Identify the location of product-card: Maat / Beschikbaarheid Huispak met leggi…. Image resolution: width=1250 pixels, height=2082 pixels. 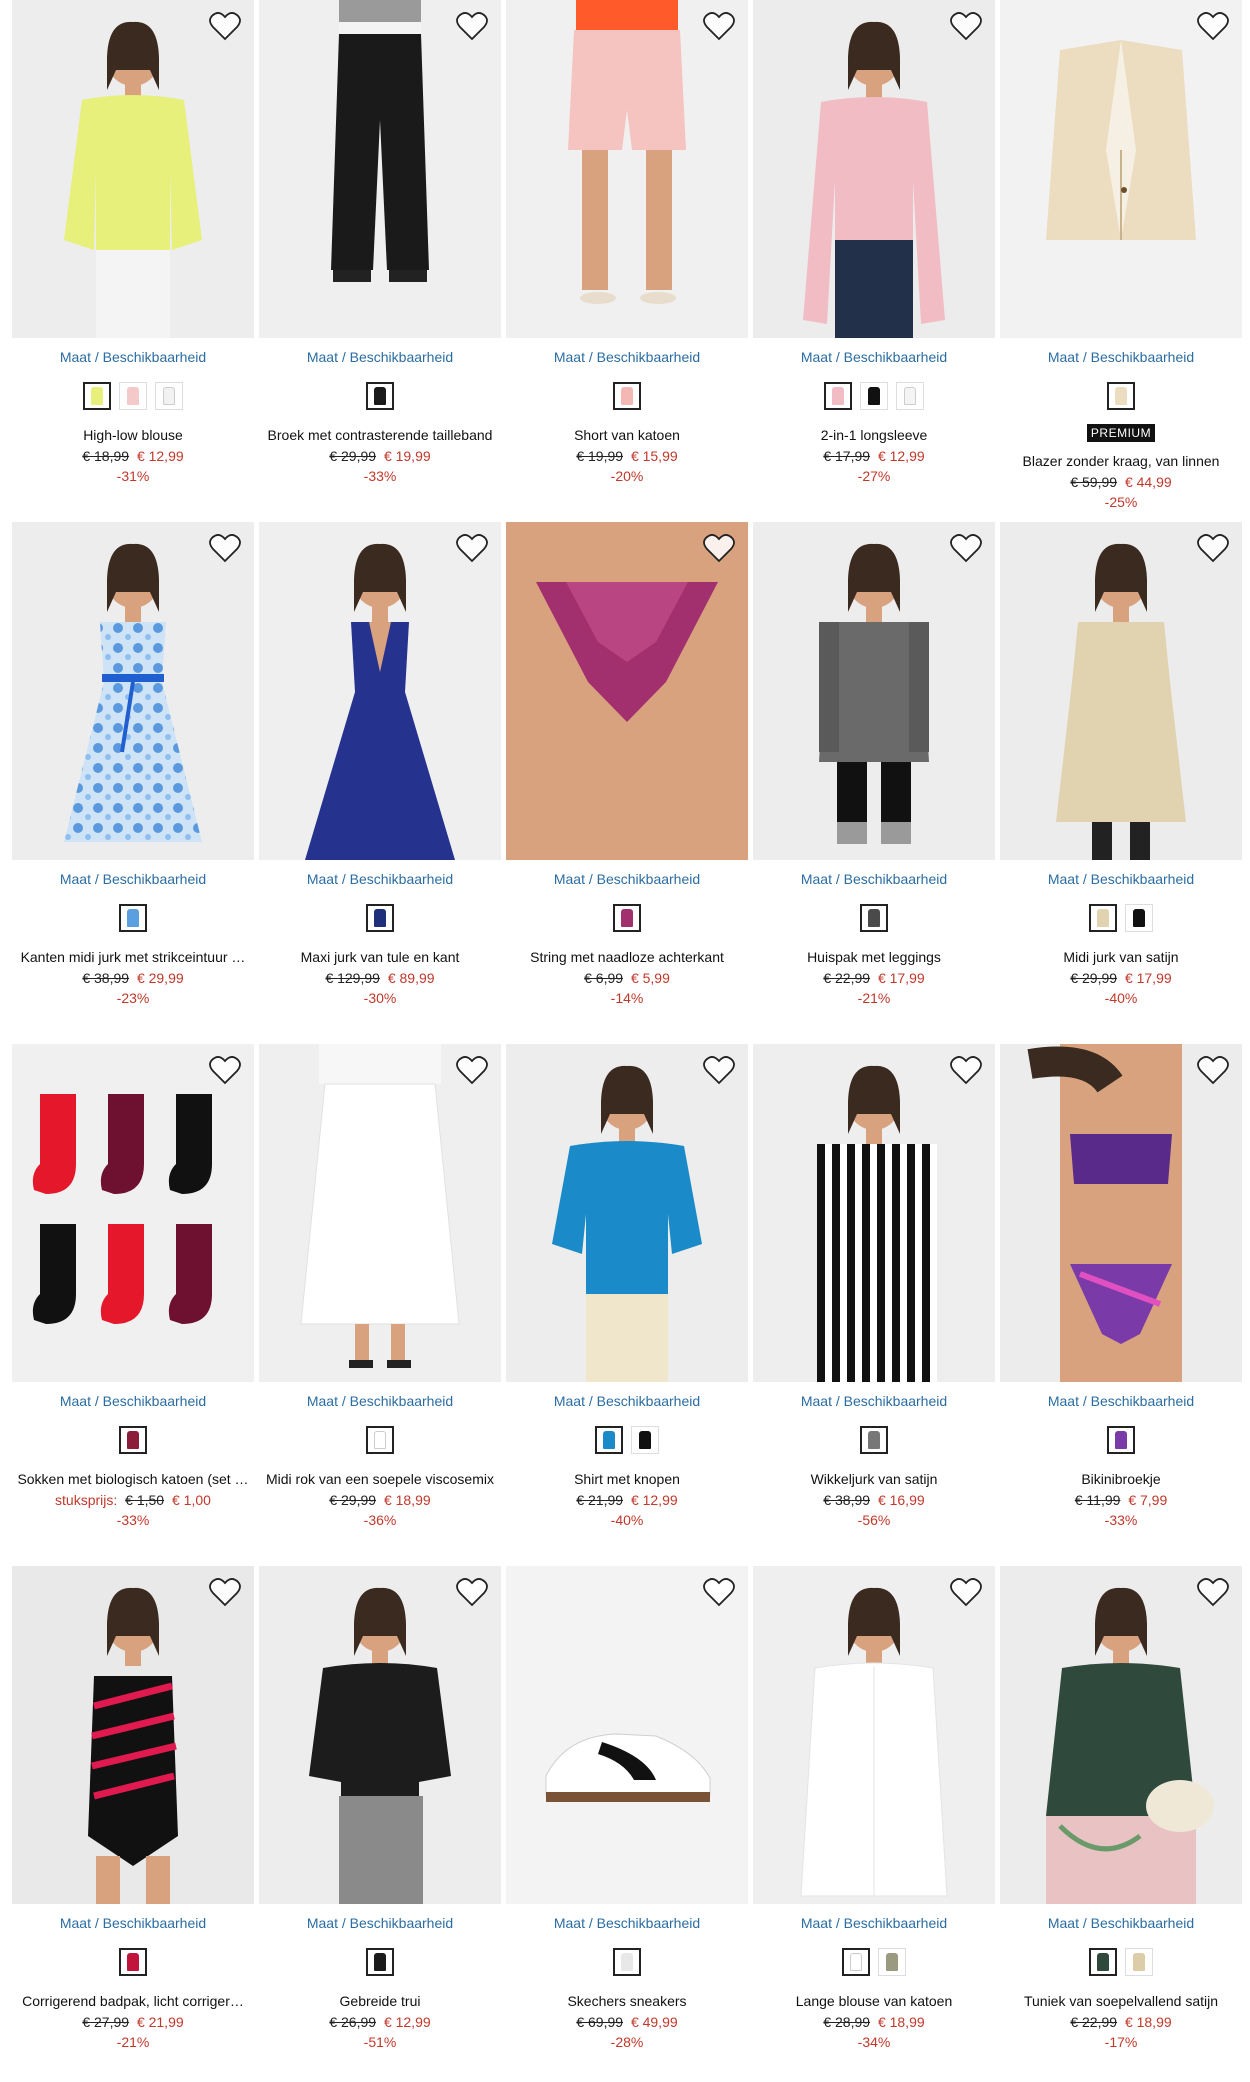
(874, 783).